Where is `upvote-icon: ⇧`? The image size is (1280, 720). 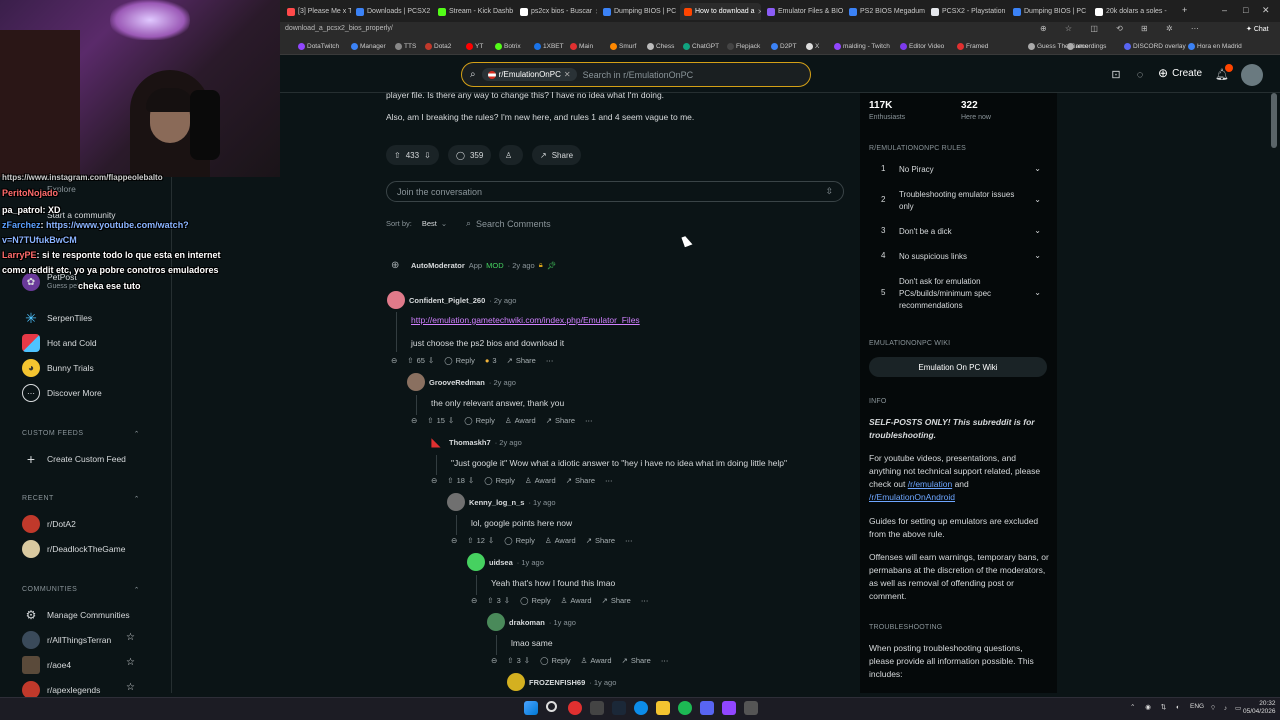 upvote-icon: ⇧ is located at coordinates (397, 155).